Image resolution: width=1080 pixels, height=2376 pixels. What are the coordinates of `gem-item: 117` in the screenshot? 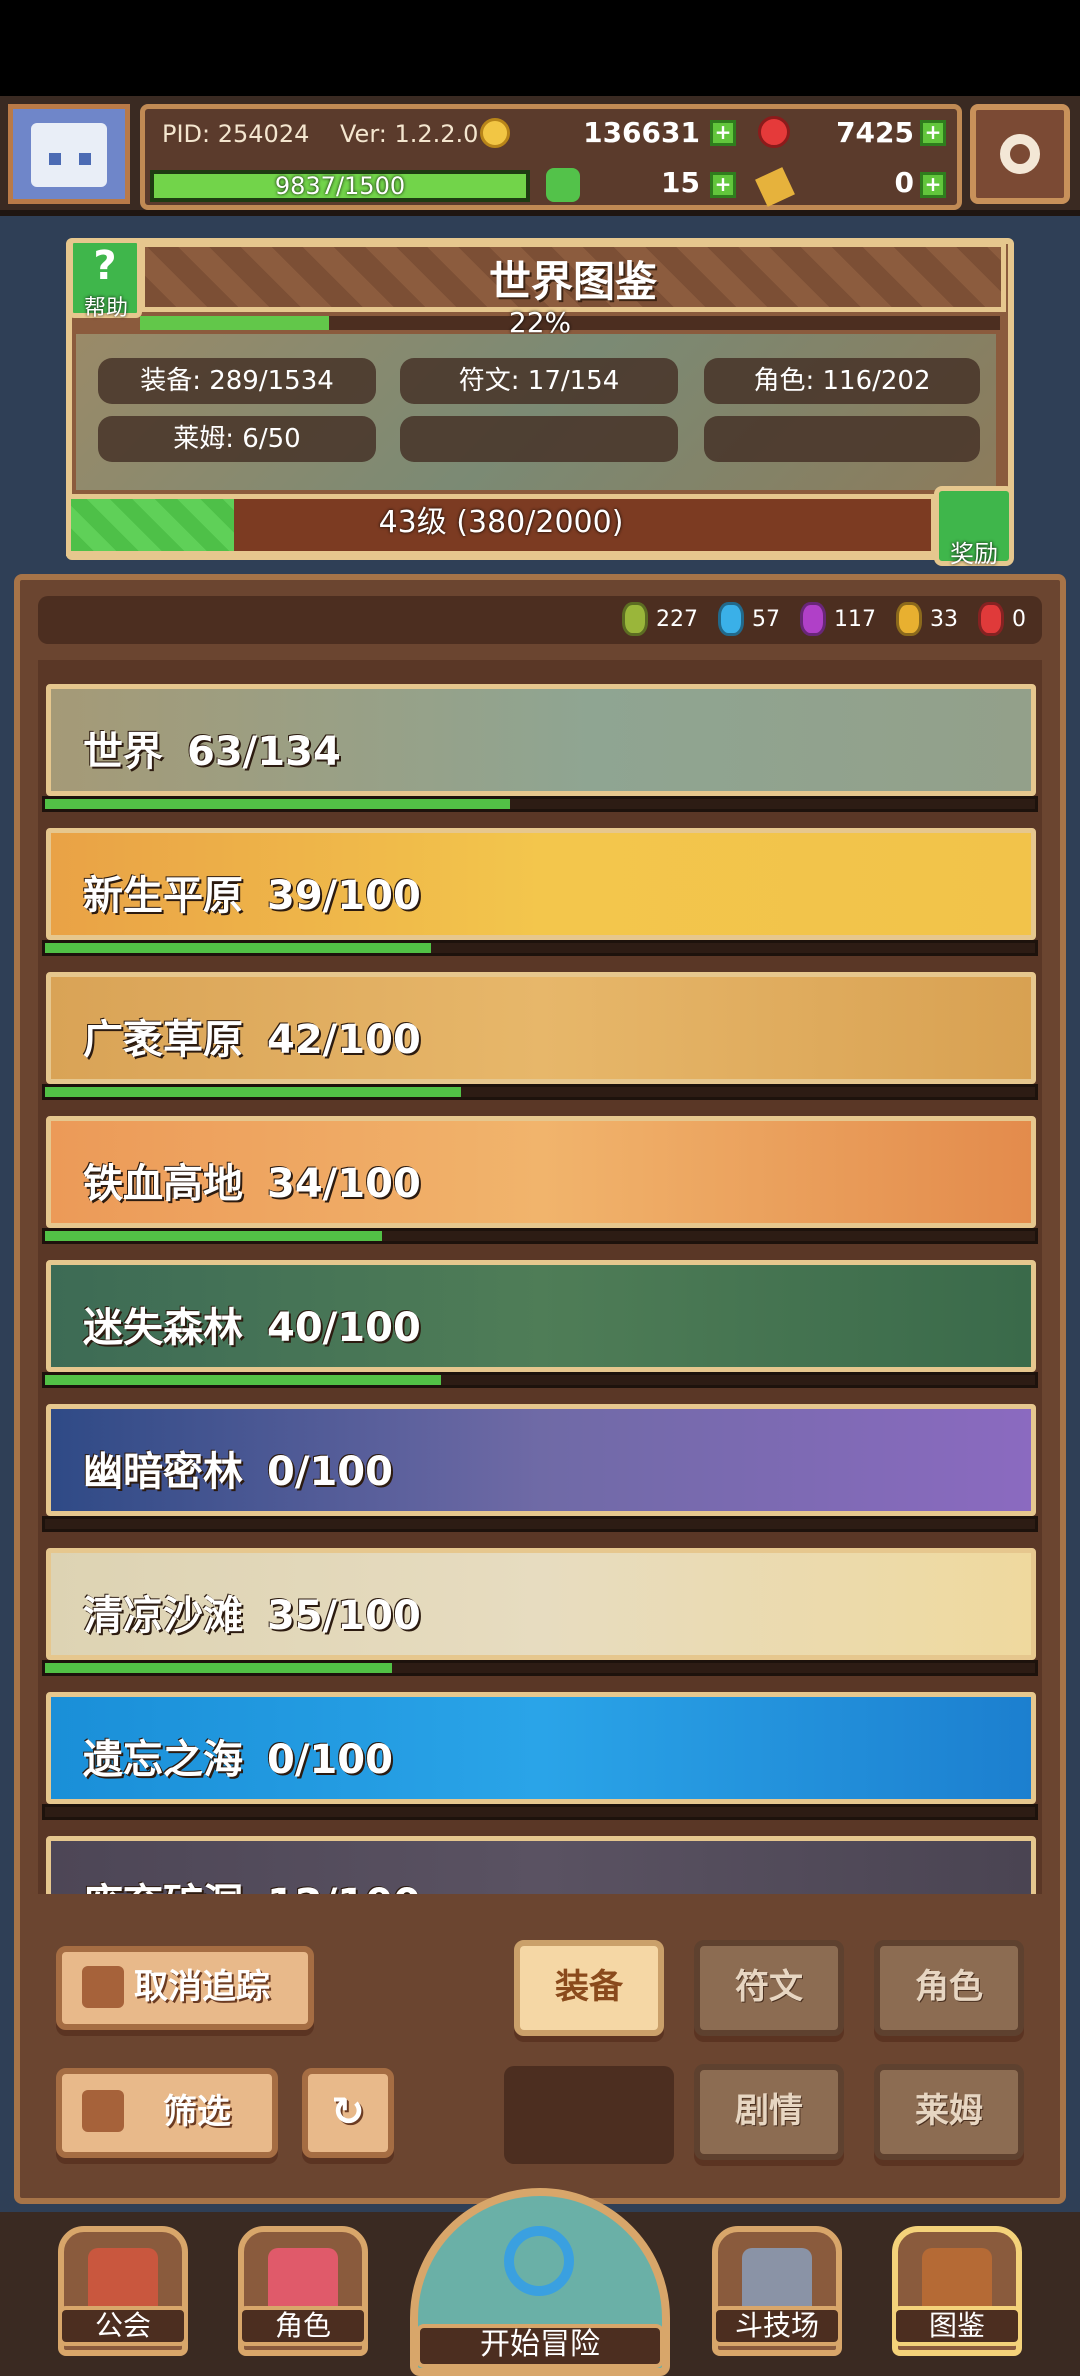 It's located at (838, 619).